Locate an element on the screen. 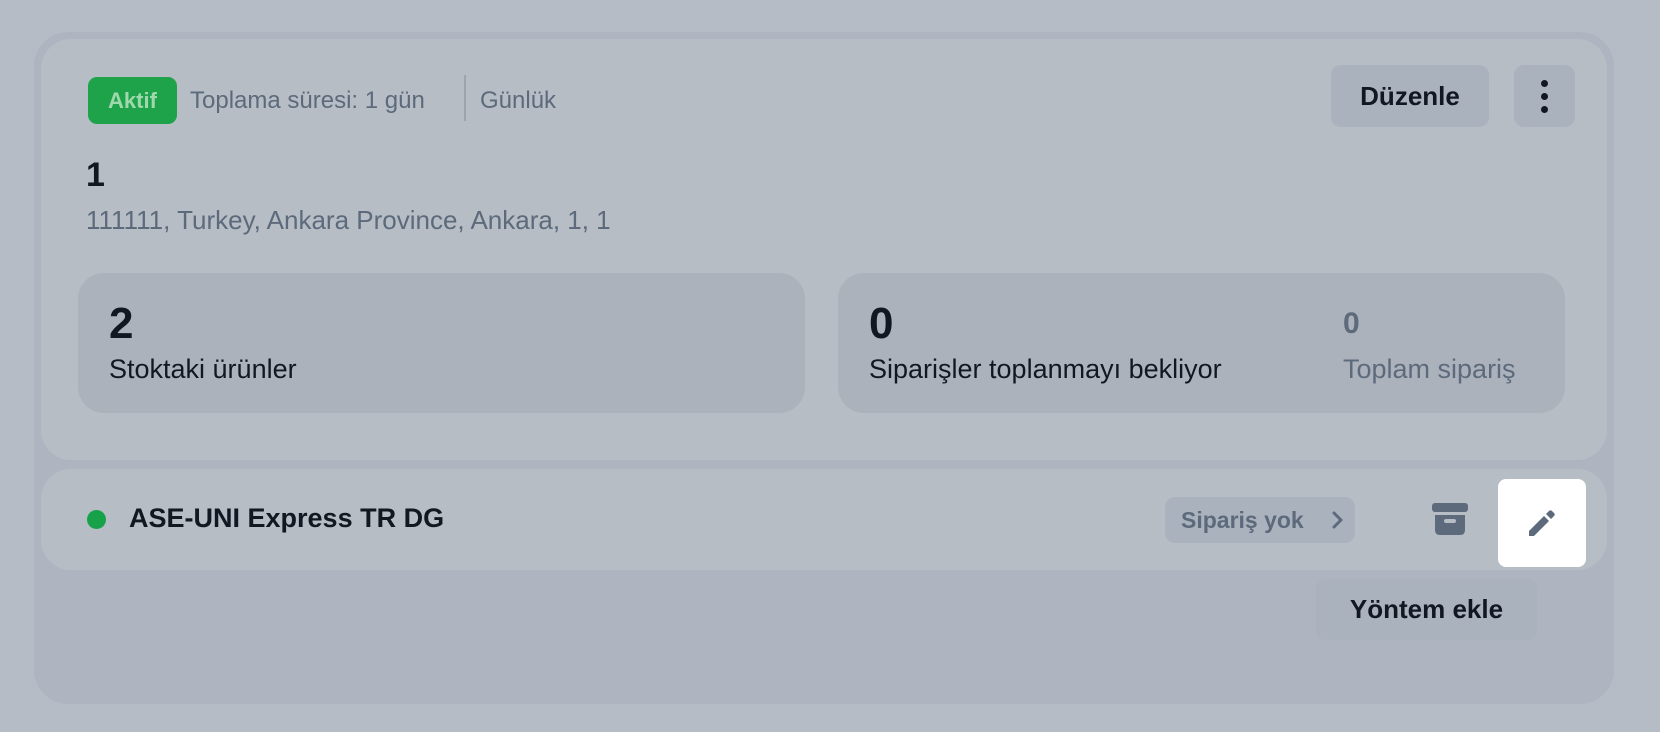 The width and height of the screenshot is (1660, 732). method-orders-link: Sipariş yok is located at coordinates (1260, 520).